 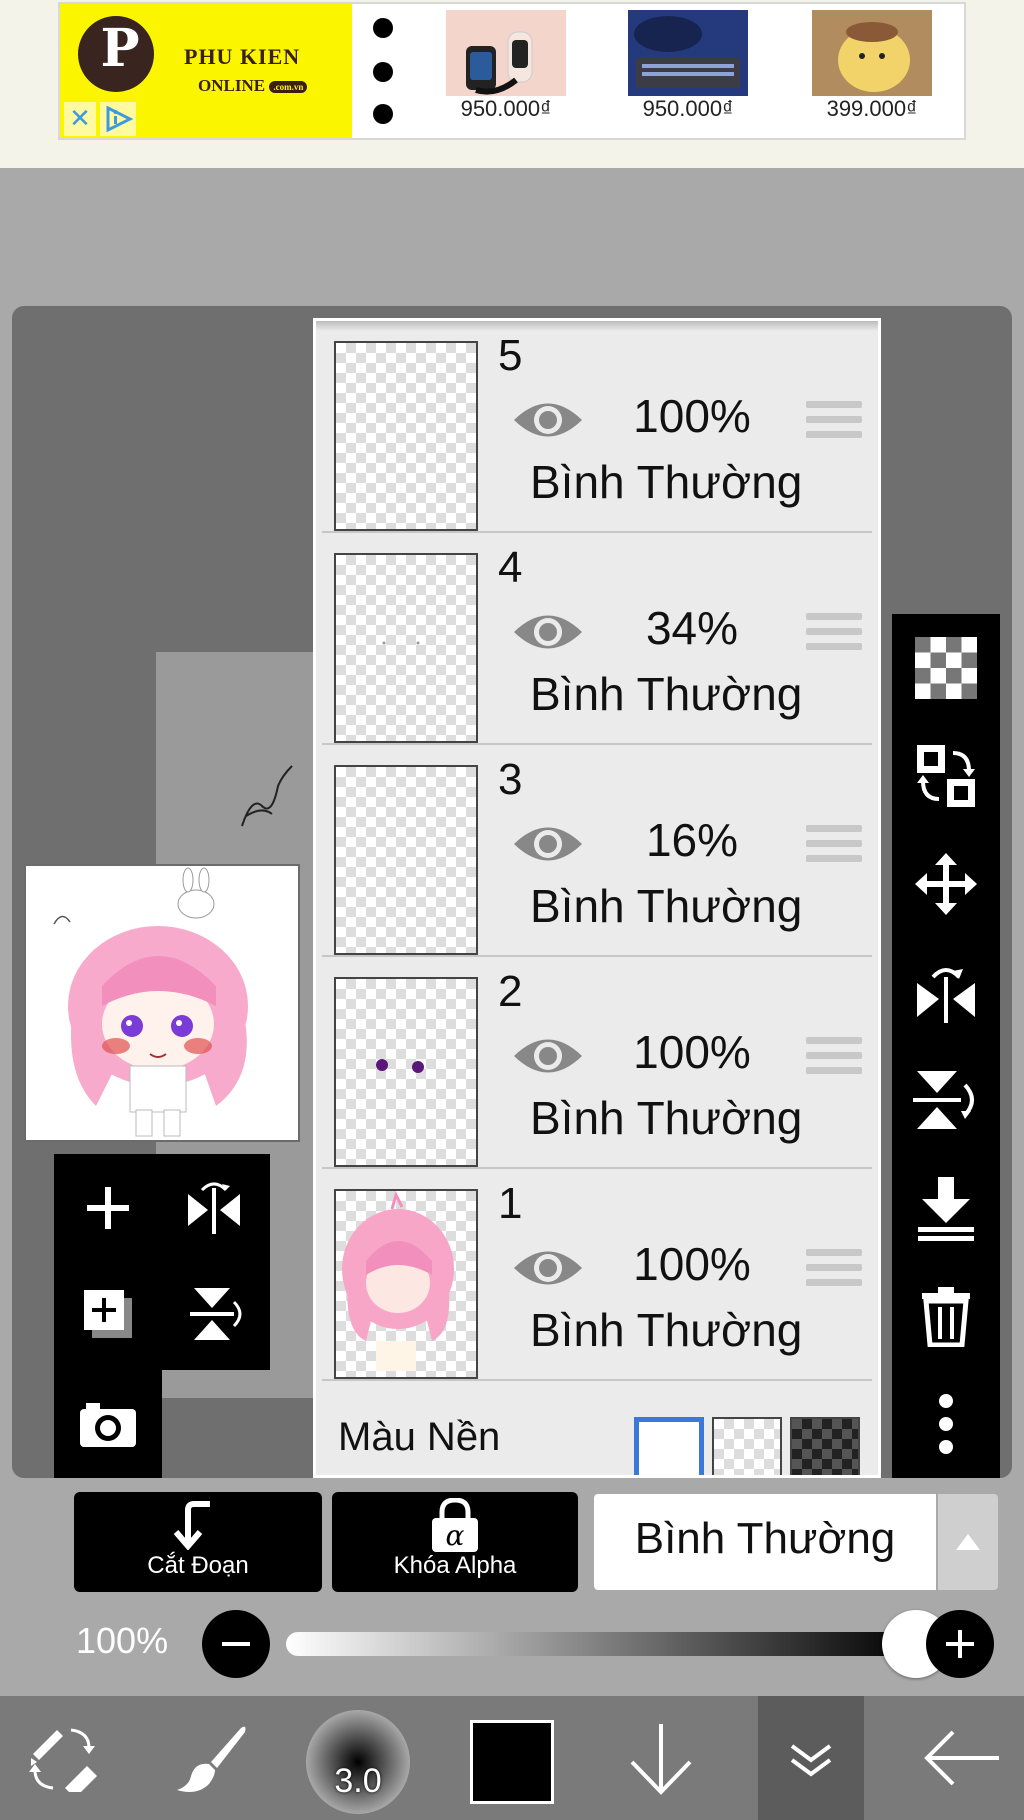 What do you see at coordinates (510, 355) in the screenshot?
I see `layer-number: 5` at bounding box center [510, 355].